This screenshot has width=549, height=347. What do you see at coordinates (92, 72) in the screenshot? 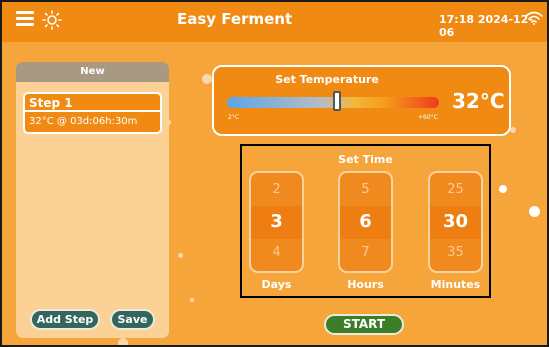
I see `program-name: New` at bounding box center [92, 72].